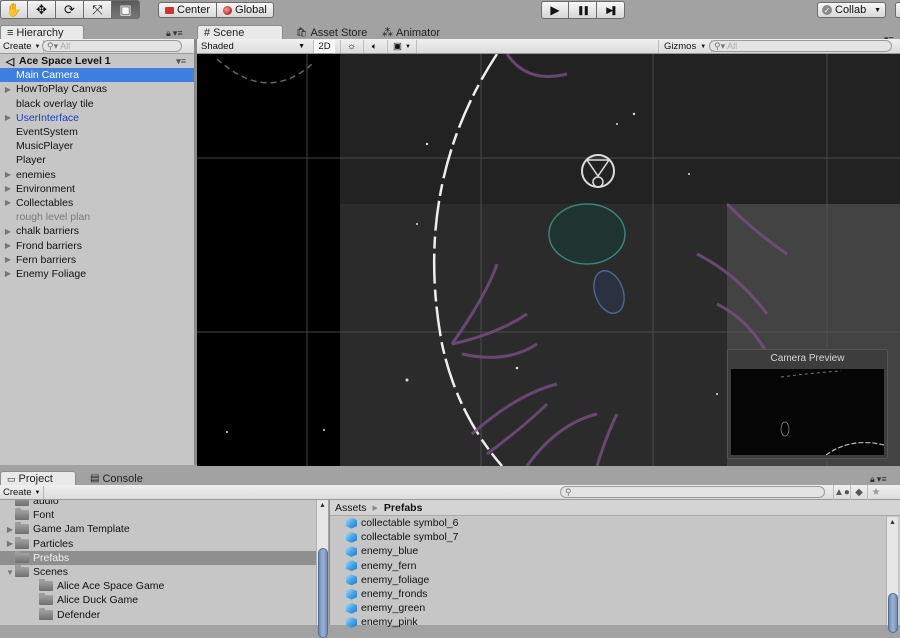  I want to click on chevron-down-icon: ▼, so click(301, 46).